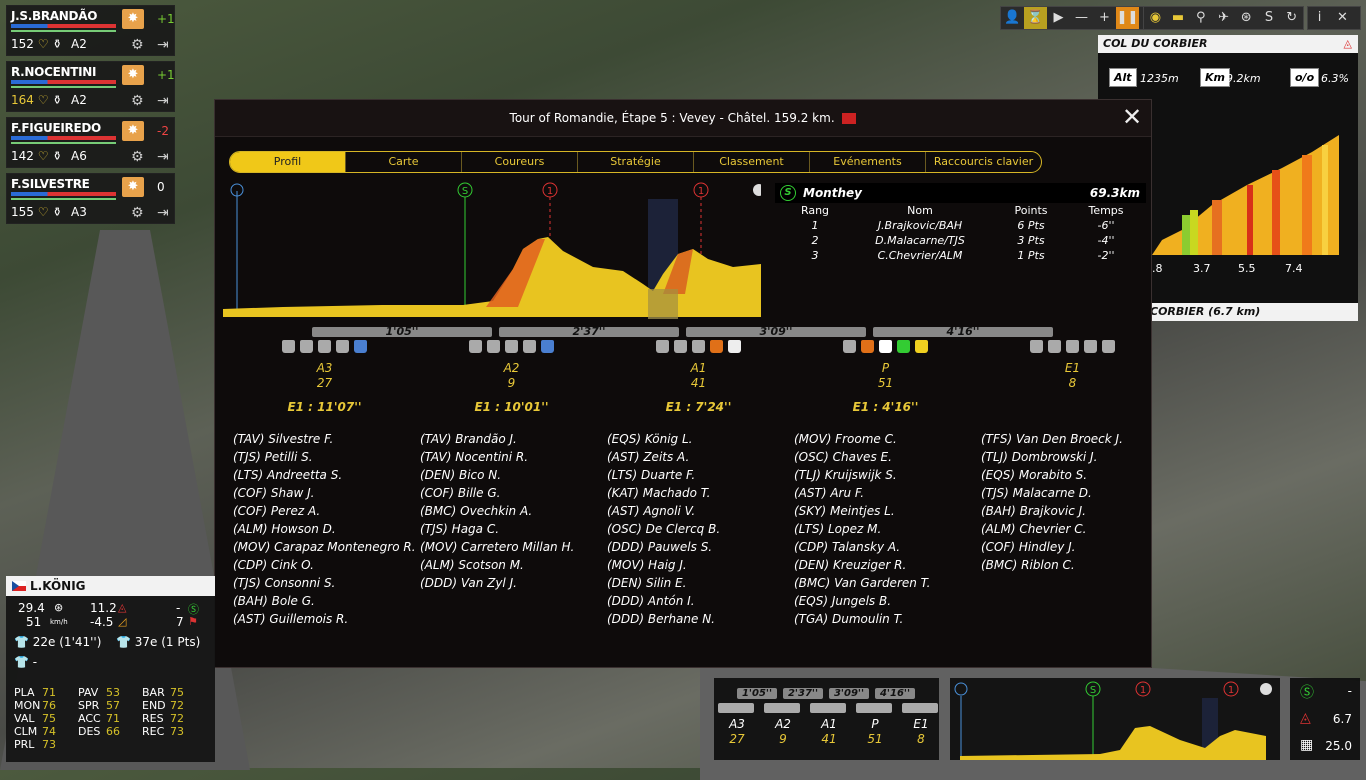 The image size is (1366, 780). Describe the element at coordinates (497, 493) in the screenshot. I see `rider-entry: (COF) Bille G.` at that location.